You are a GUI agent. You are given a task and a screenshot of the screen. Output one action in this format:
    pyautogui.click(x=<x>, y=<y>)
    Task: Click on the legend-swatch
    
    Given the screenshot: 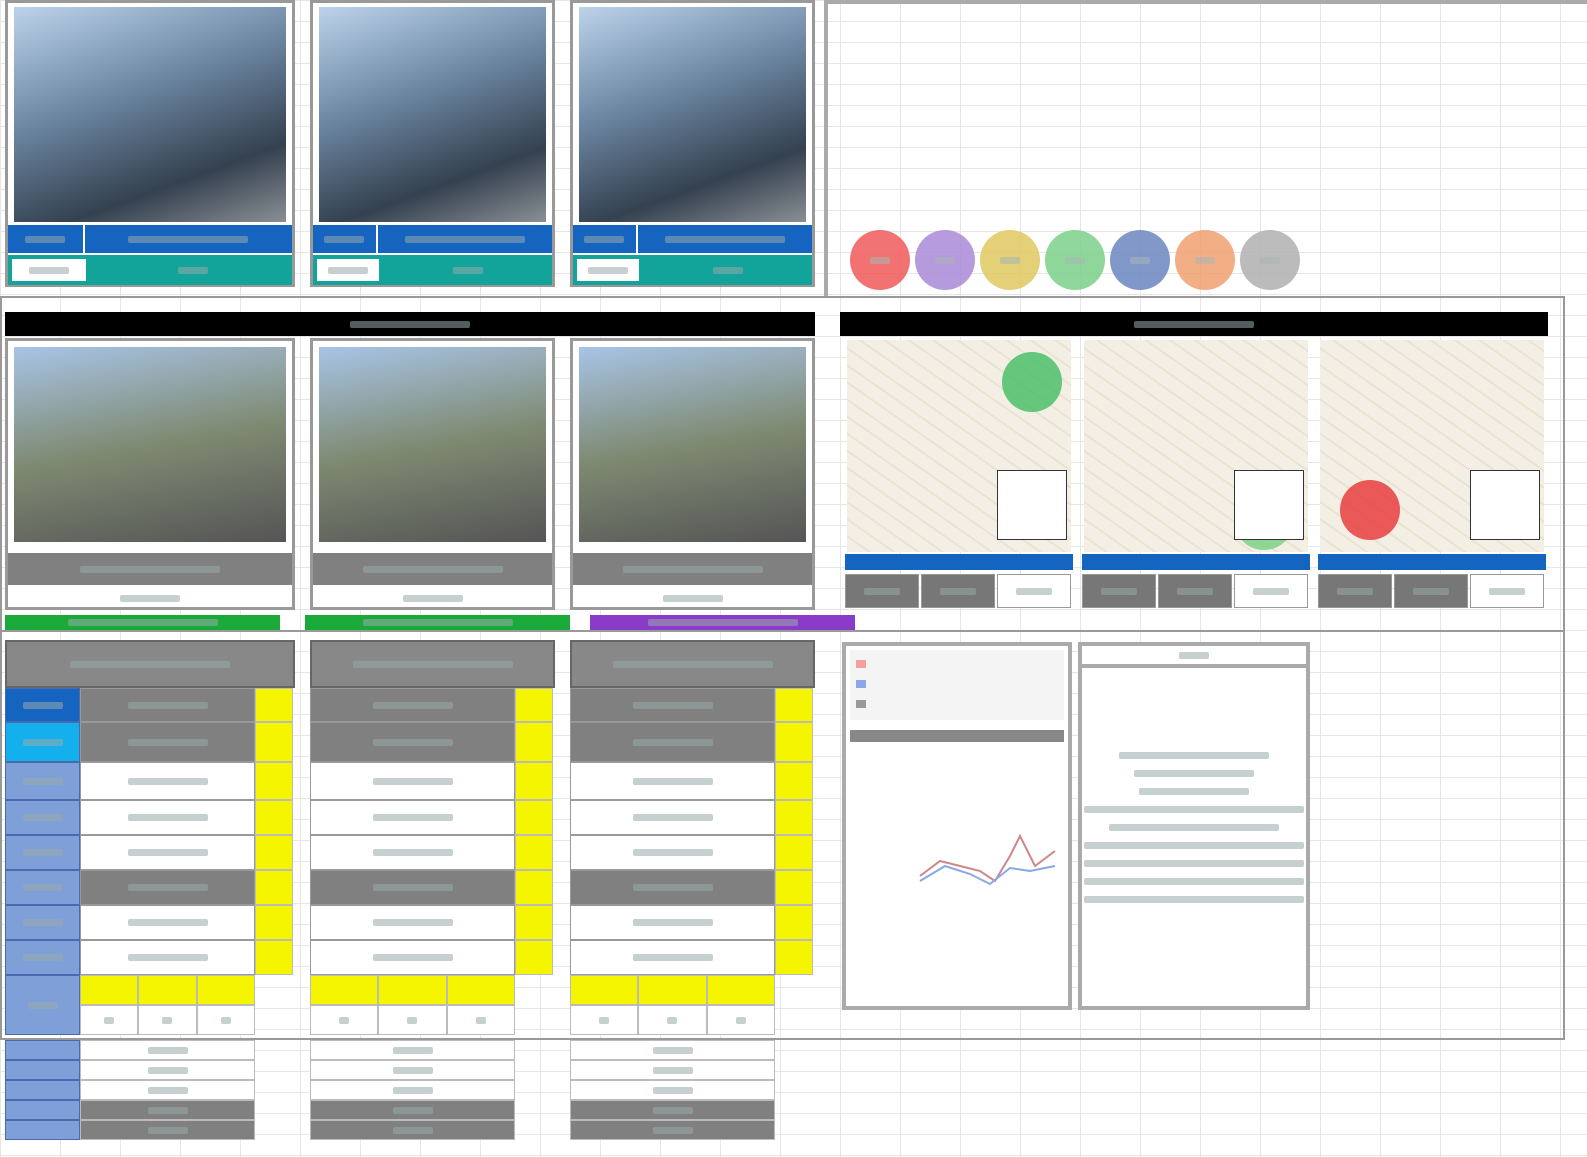 What is the action you would take?
    pyautogui.click(x=861, y=704)
    